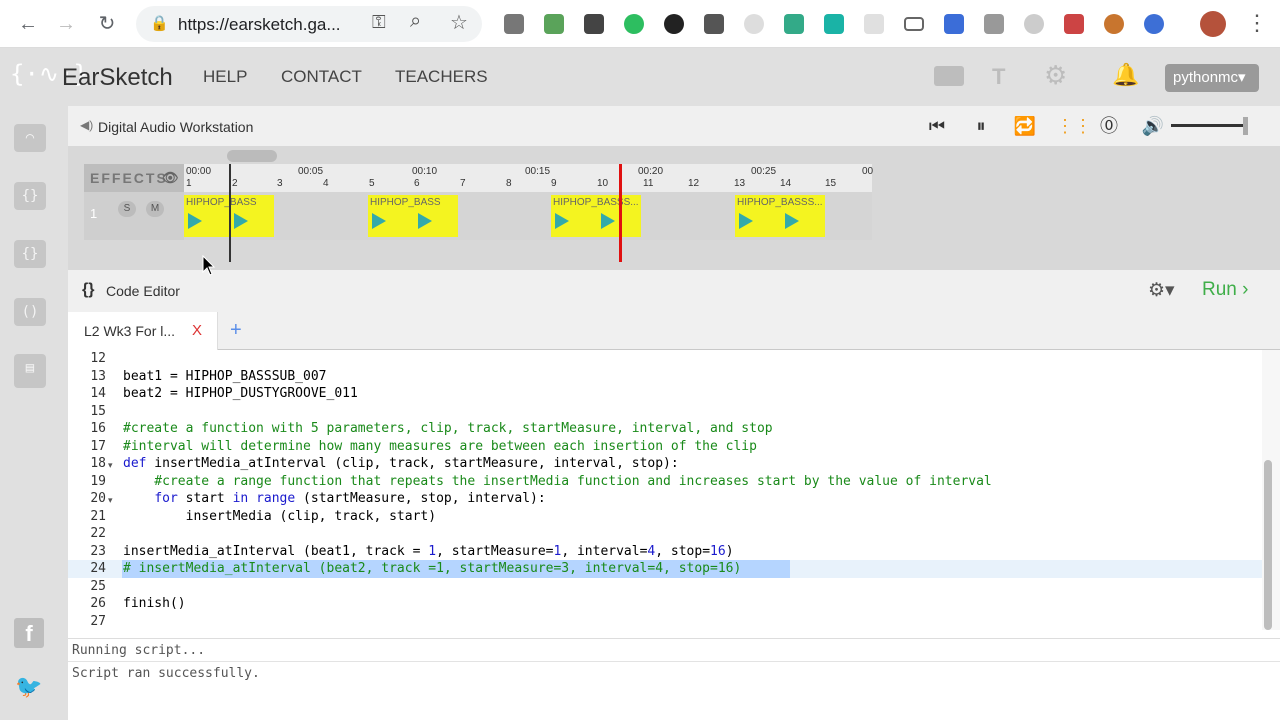  Describe the element at coordinates (30, 196) in the screenshot. I see `scripts-browser-icon: {}` at that location.